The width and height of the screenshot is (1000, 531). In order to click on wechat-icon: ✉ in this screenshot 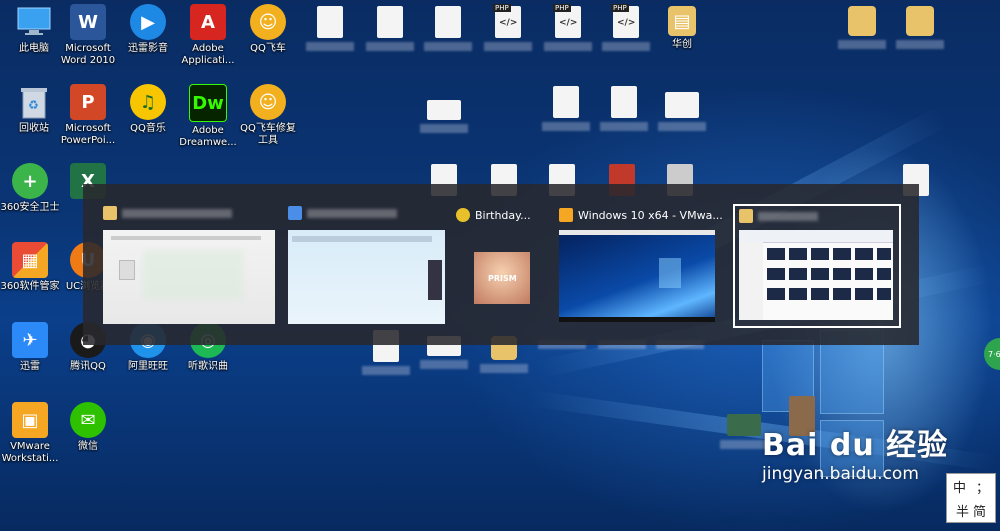, I will do `click(88, 420)`.